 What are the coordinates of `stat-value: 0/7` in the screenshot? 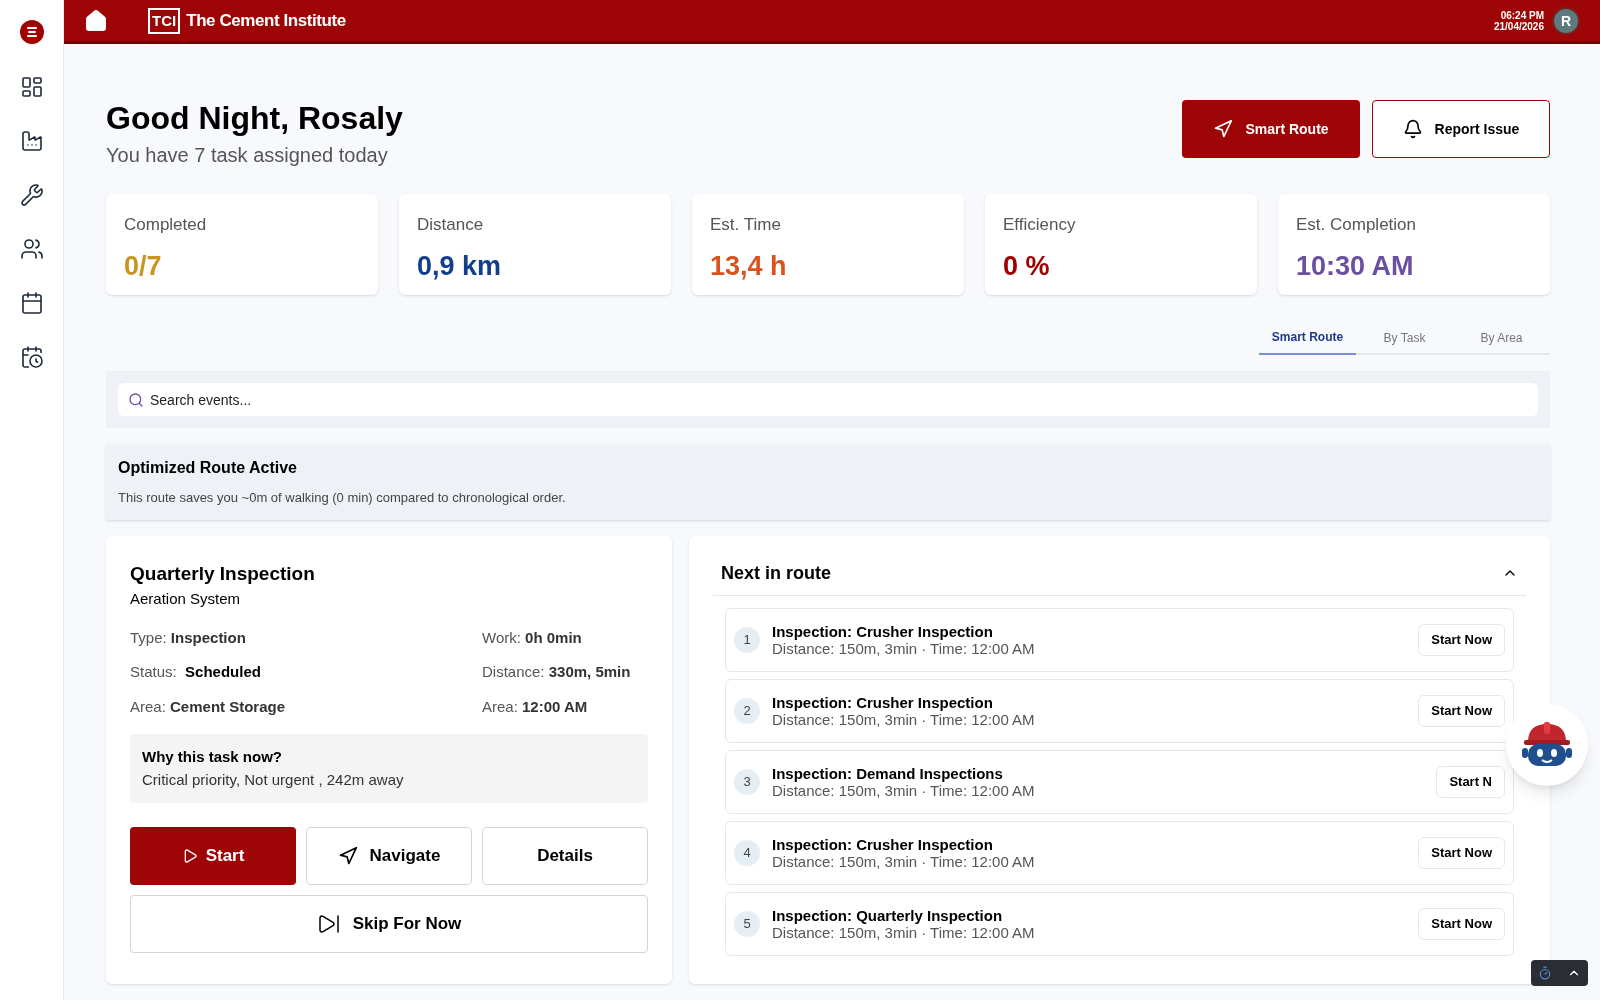 It's located at (143, 266).